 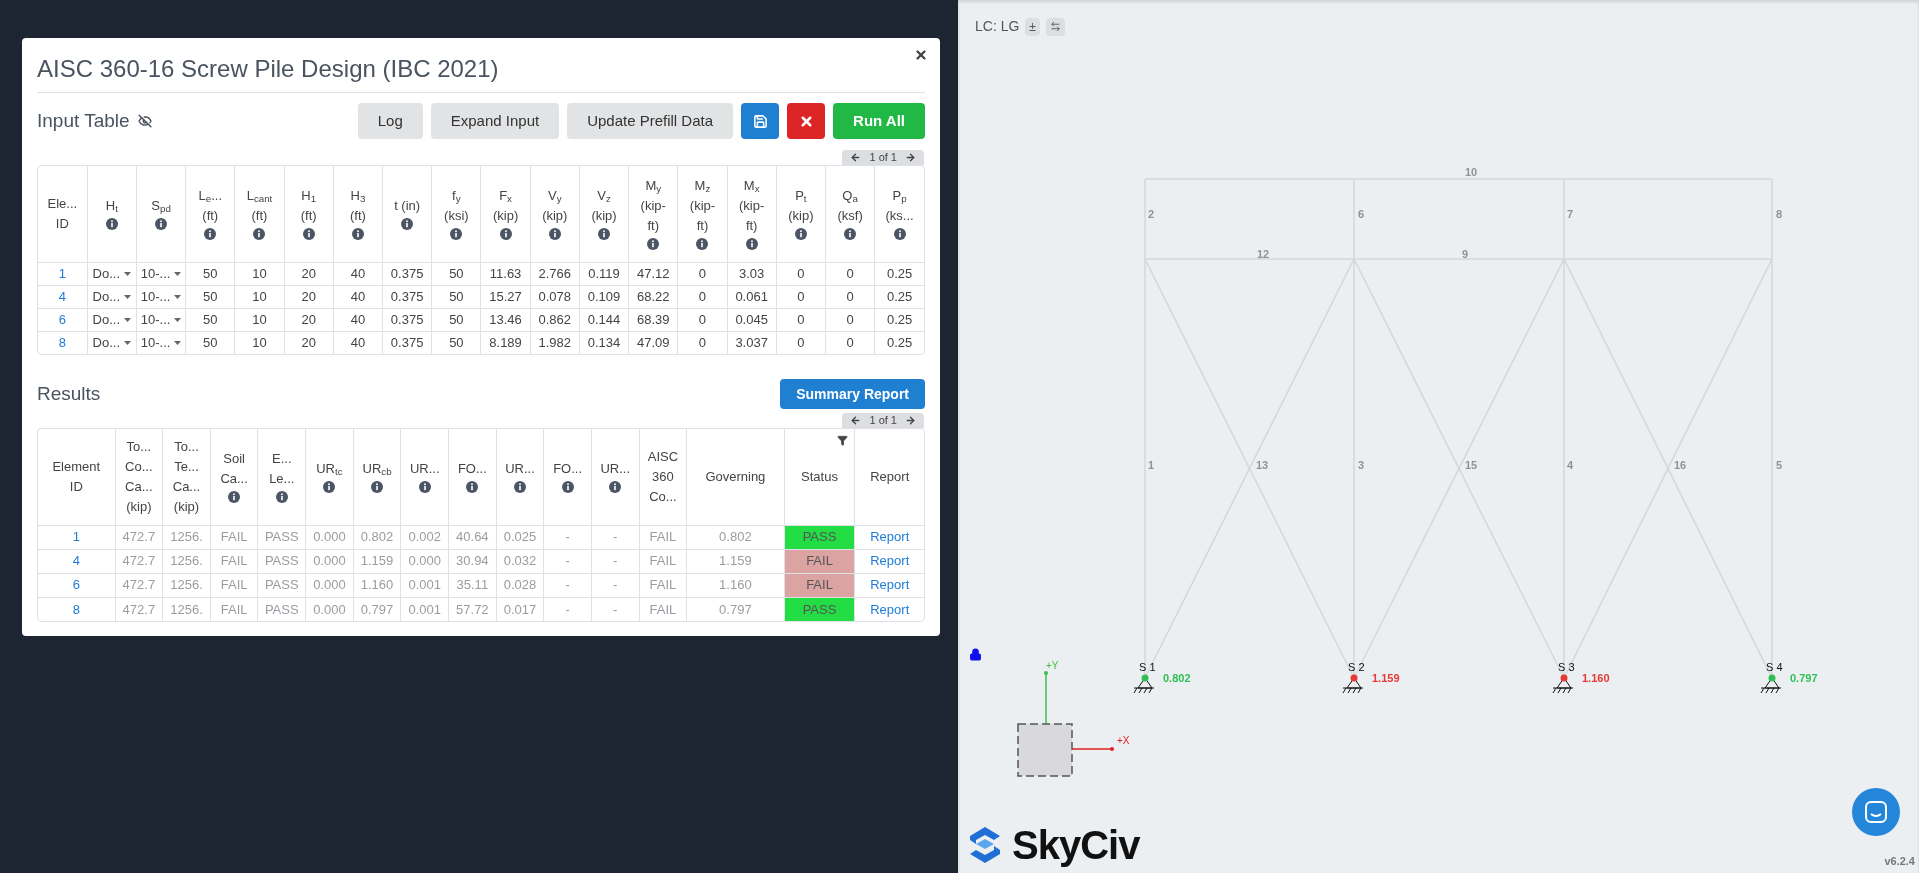 I want to click on delete-button, so click(x=806, y=121).